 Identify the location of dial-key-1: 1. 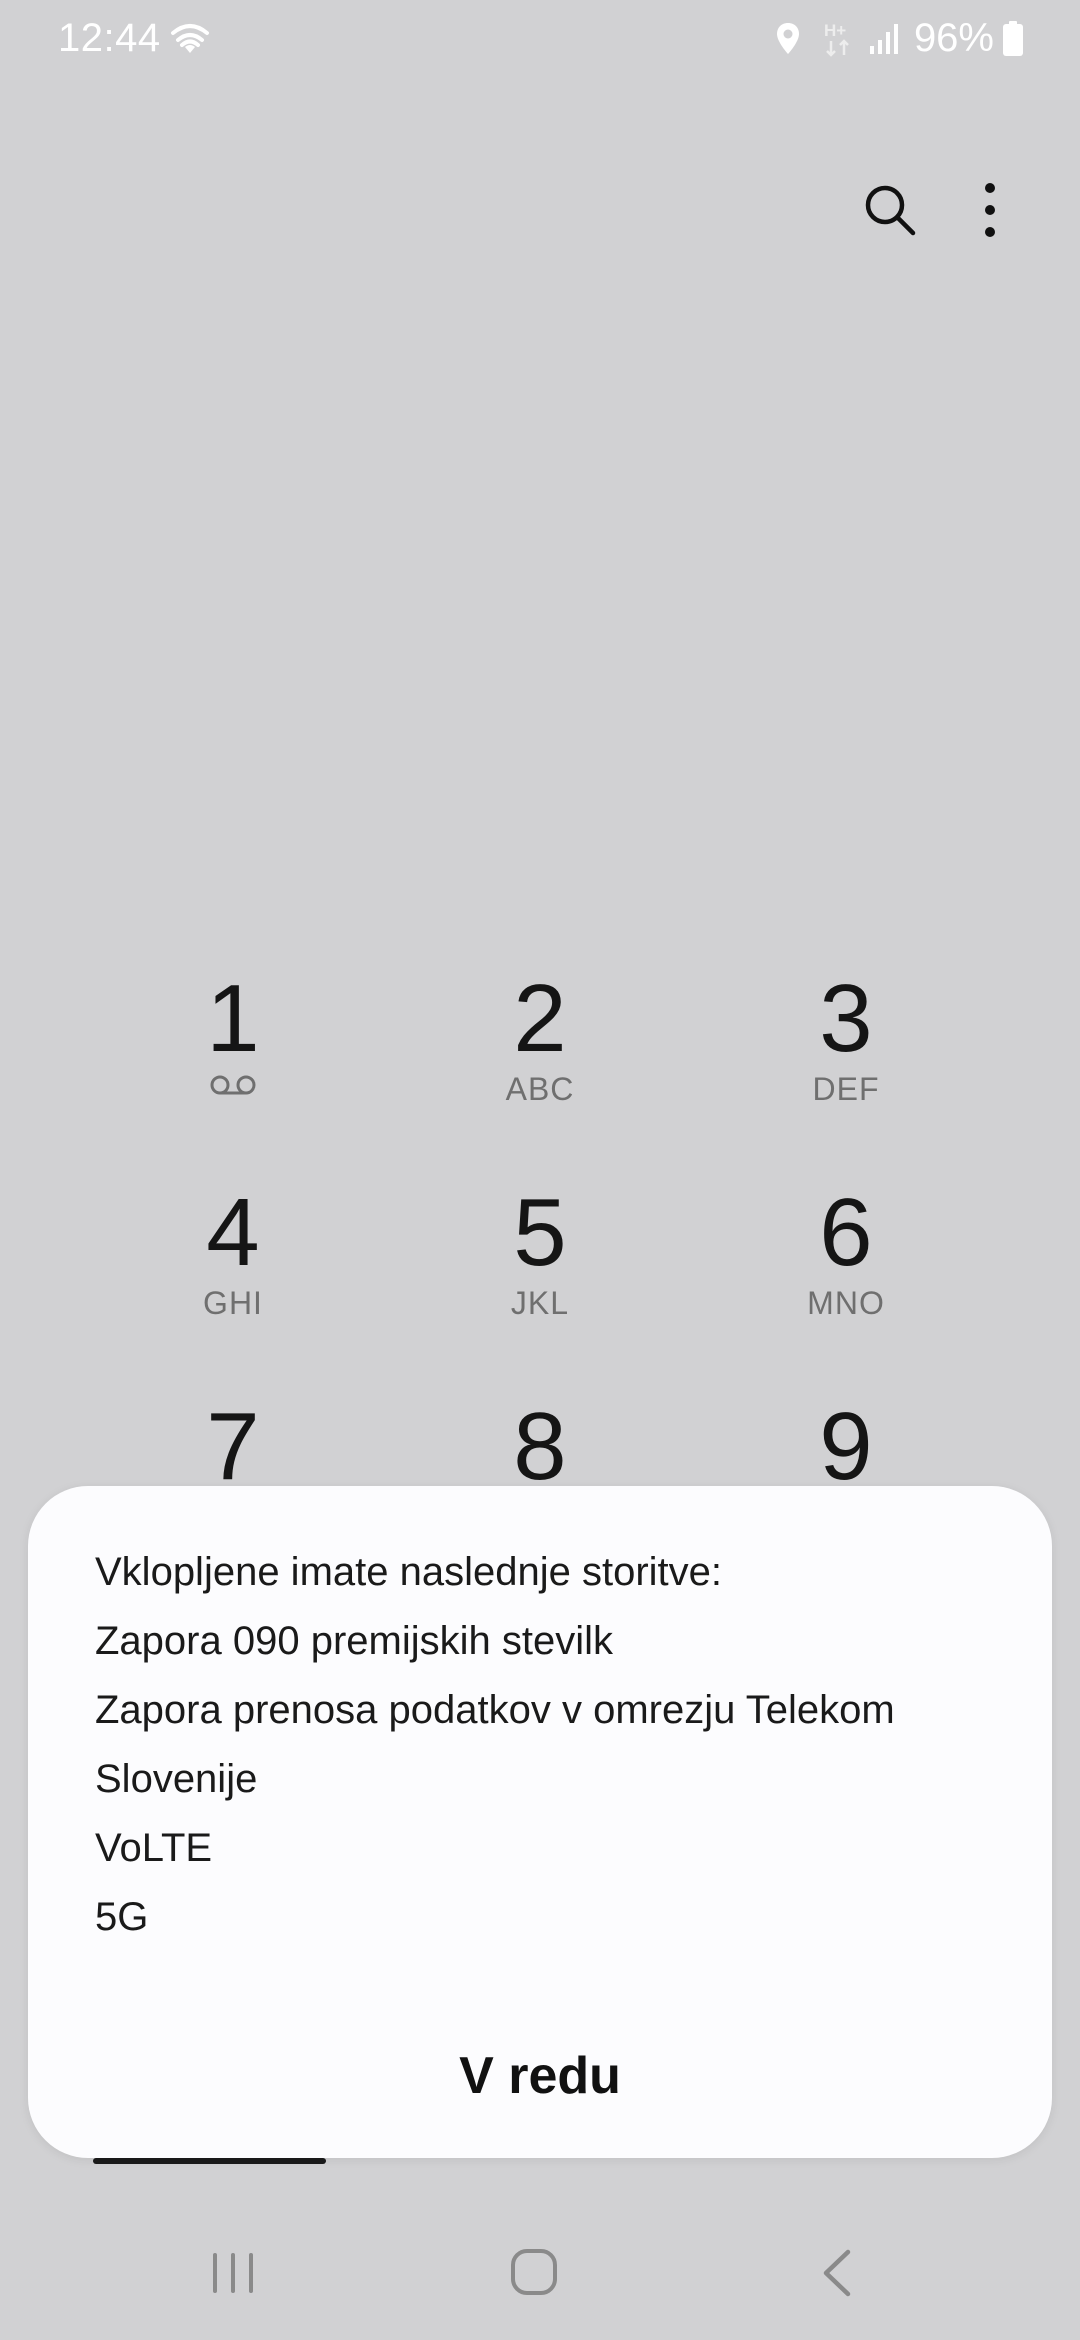
(233, 1061).